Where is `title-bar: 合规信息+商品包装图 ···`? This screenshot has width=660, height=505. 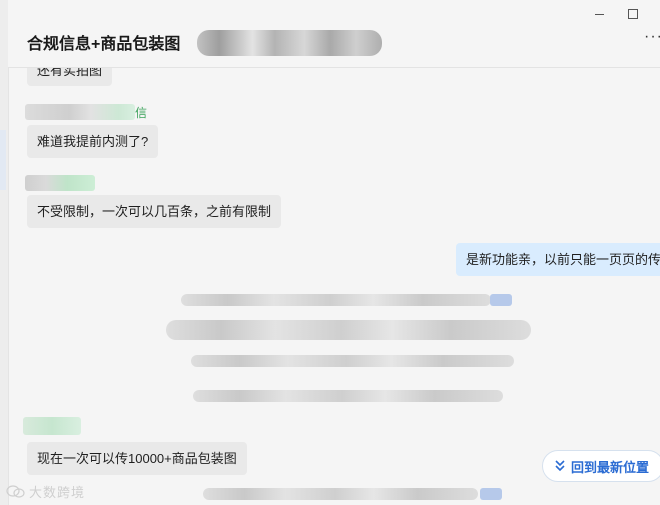 title-bar: 合规信息+商品包装图 ··· is located at coordinates (334, 34).